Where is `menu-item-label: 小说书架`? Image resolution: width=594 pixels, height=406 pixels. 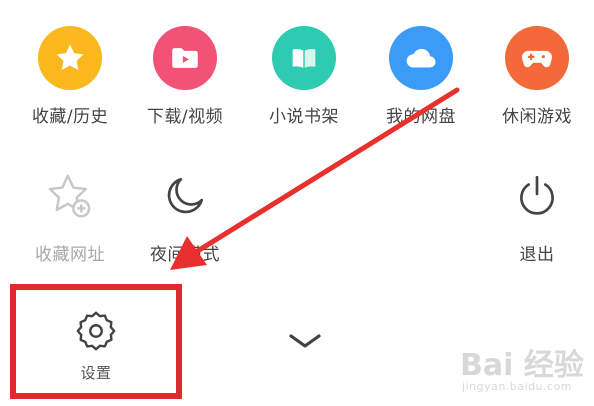
menu-item-label: 小说书架 is located at coordinates (304, 117).